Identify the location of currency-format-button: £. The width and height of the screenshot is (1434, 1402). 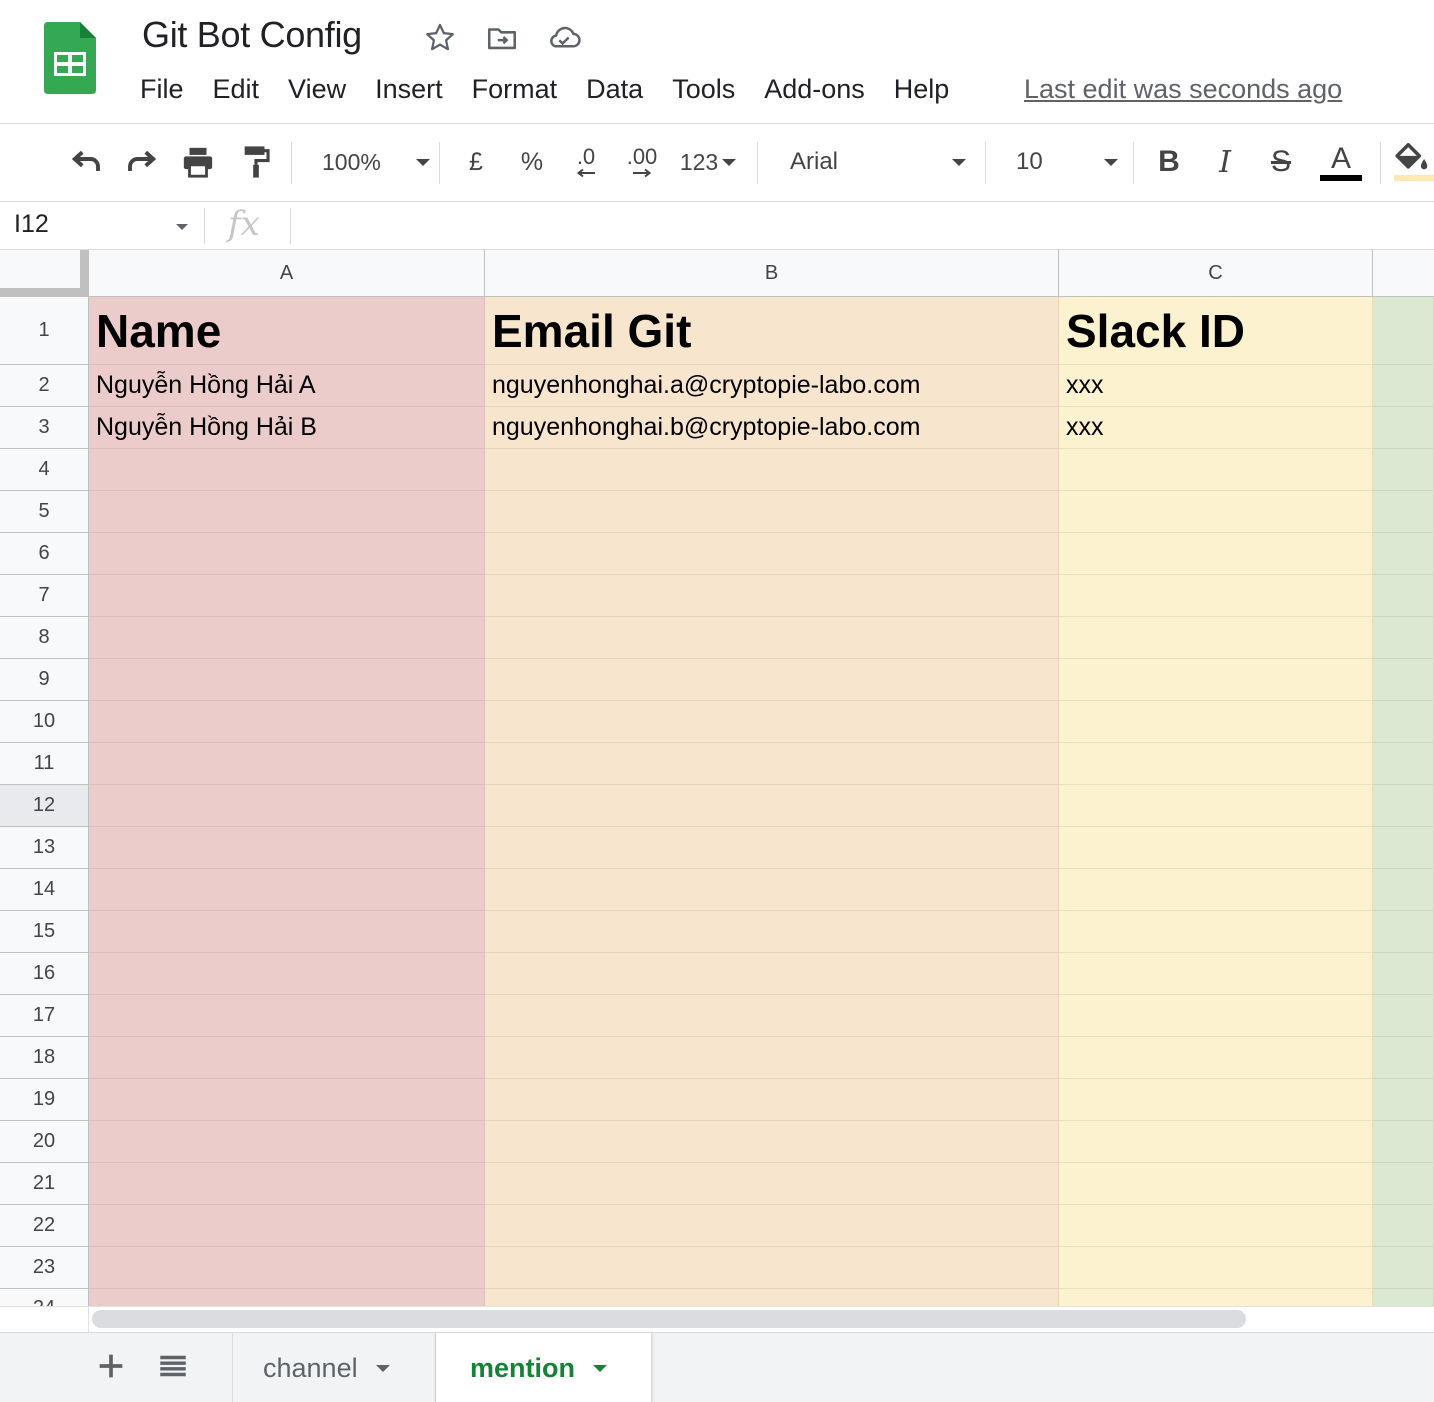
(476, 162).